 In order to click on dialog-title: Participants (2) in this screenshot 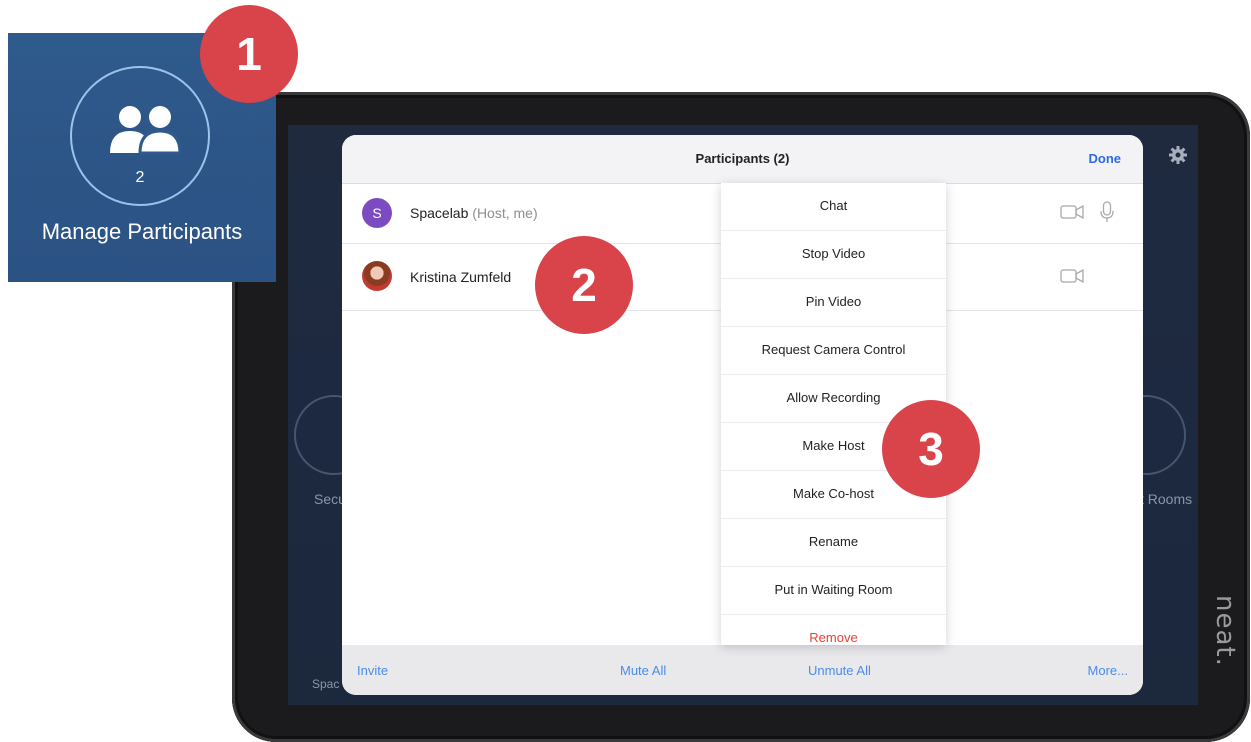, I will do `click(742, 158)`.